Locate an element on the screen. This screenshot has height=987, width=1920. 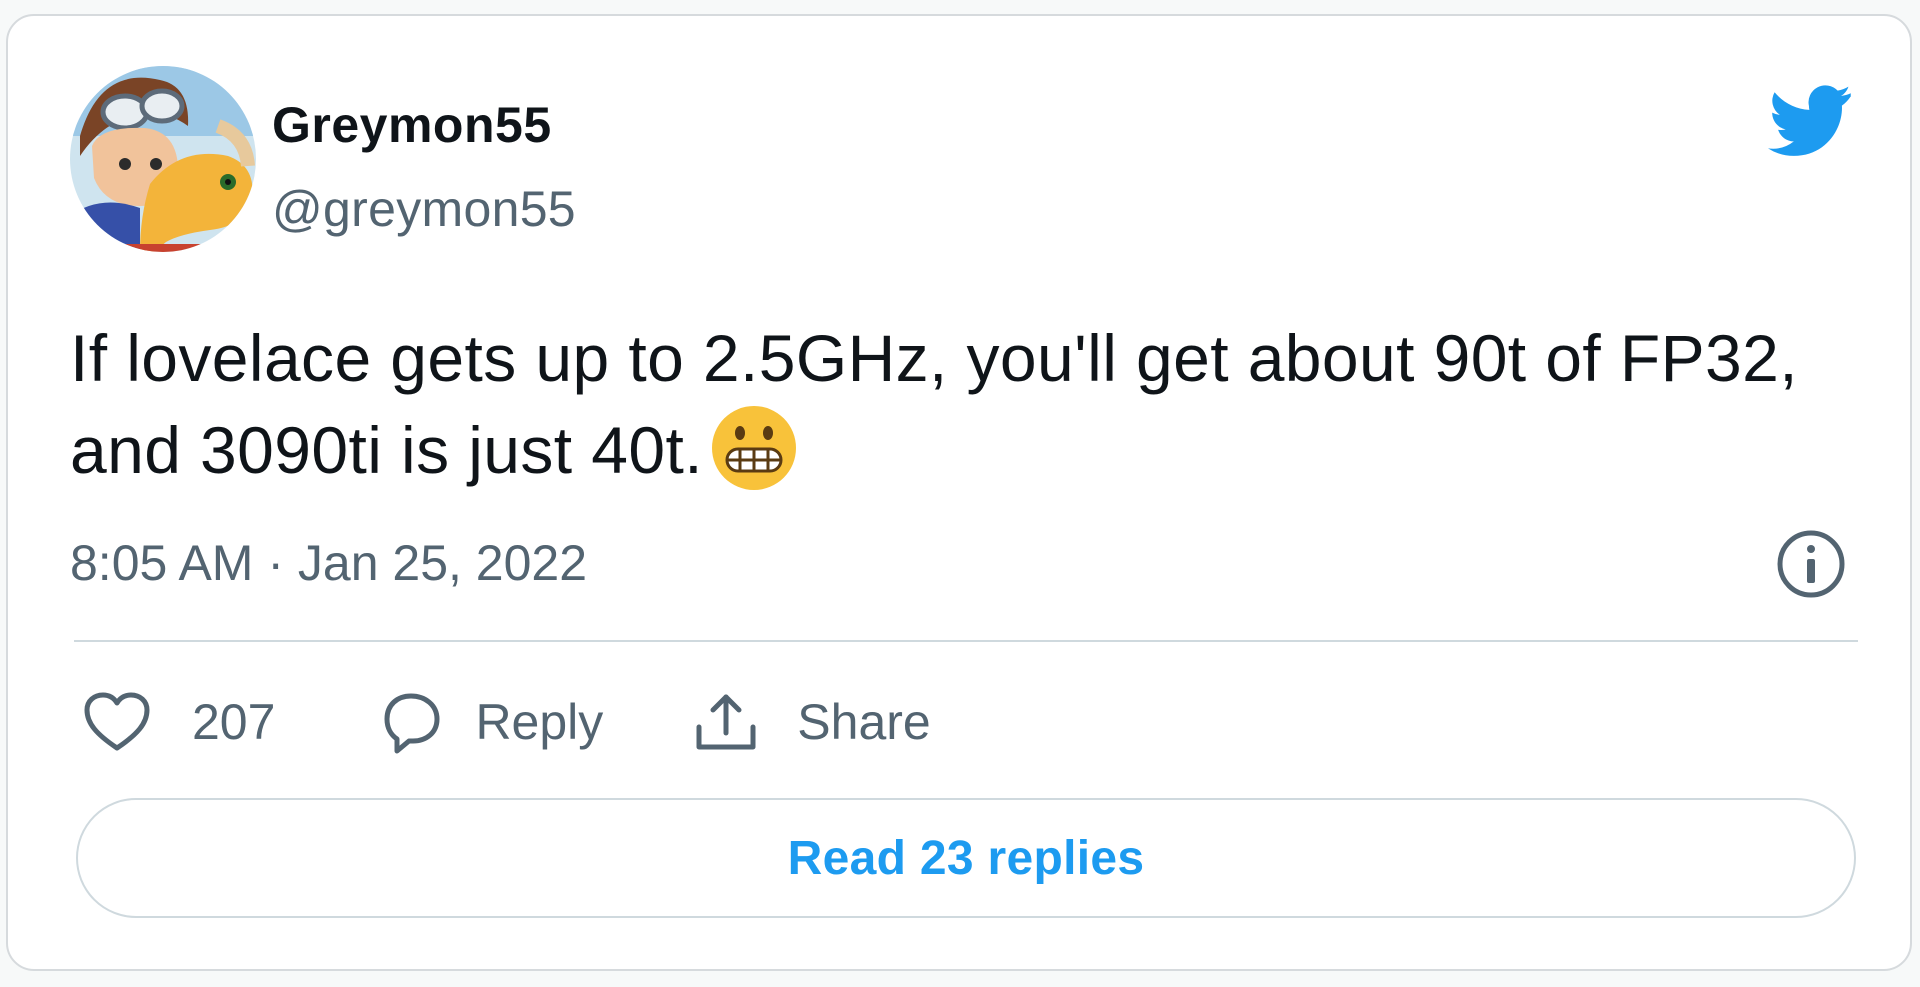
read-replies-label: Read 23 replies is located at coordinates (966, 858).